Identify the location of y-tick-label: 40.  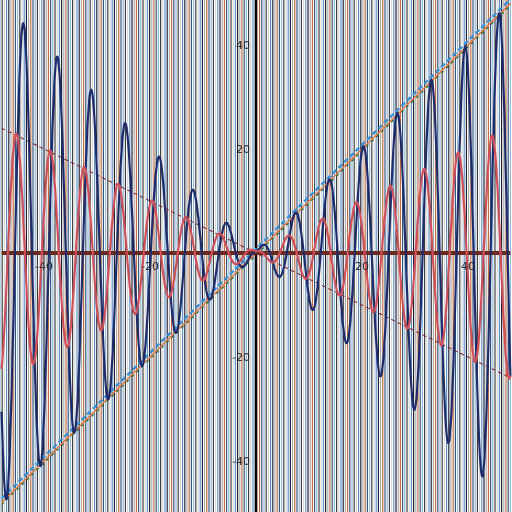
(243, 45).